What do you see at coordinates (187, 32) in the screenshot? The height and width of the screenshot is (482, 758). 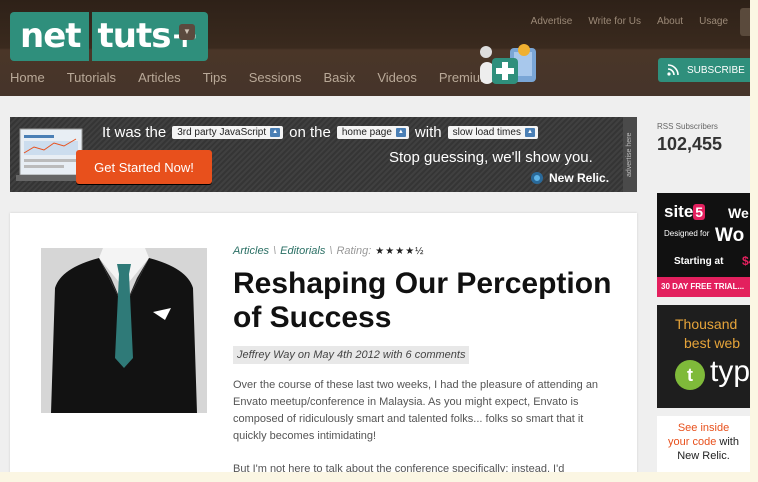 I see `network-dropdown-icon: ▼` at bounding box center [187, 32].